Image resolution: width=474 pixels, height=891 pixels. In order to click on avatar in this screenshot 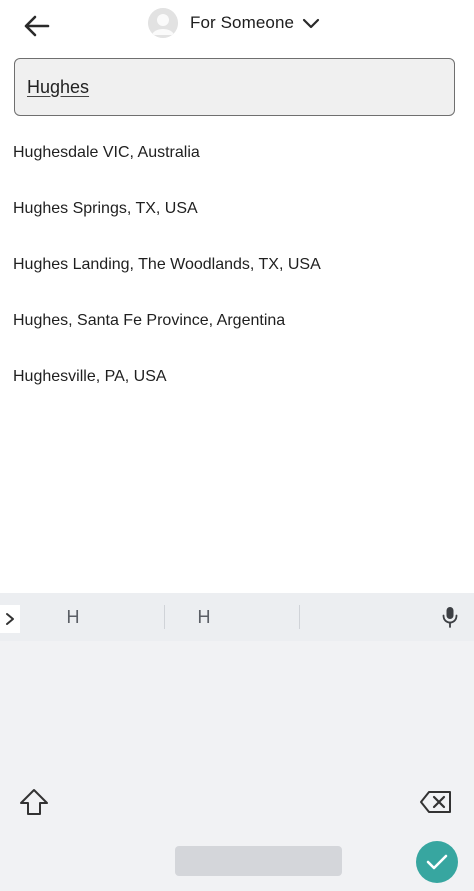, I will do `click(163, 23)`.